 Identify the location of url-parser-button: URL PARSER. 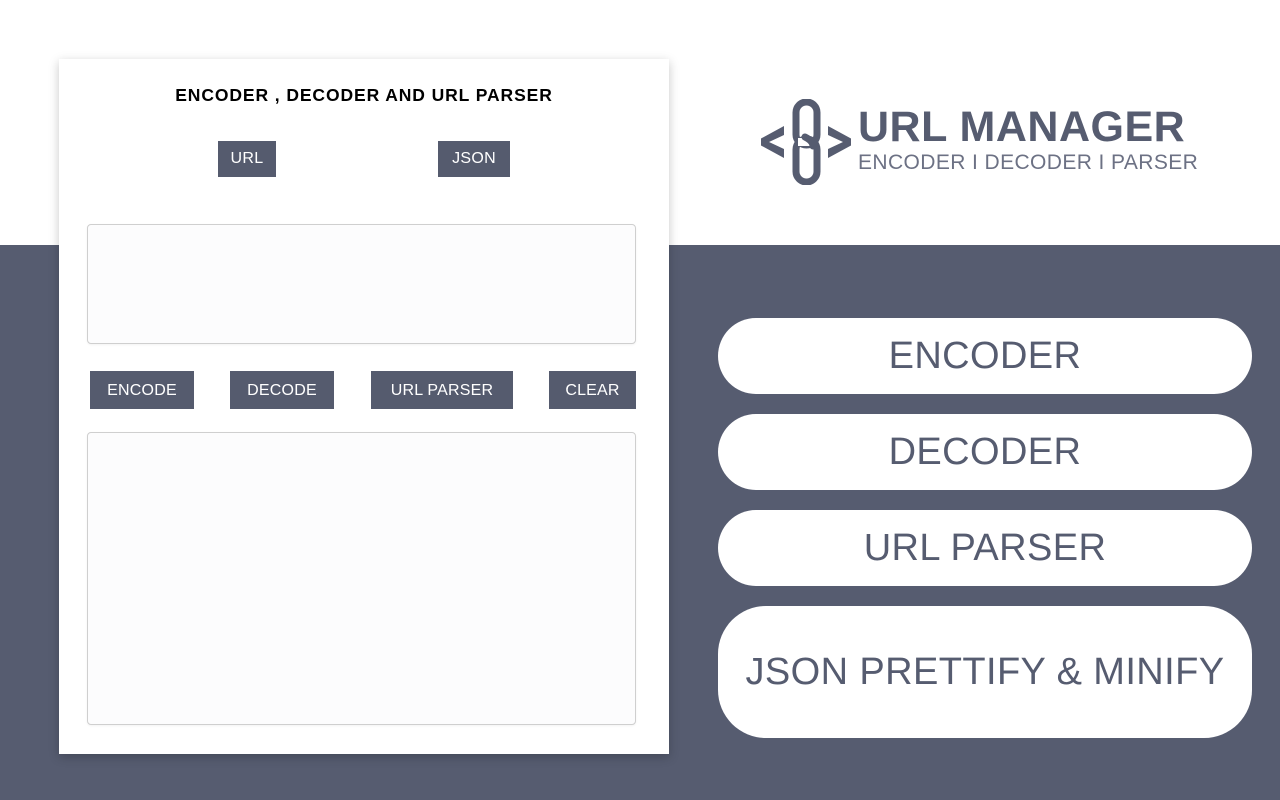
(442, 390).